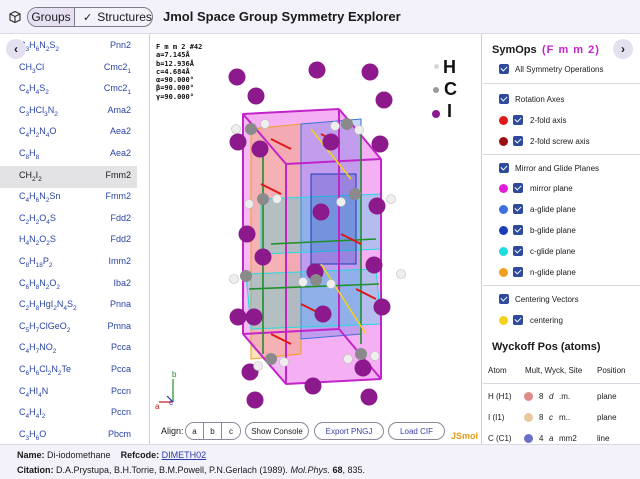 The width and height of the screenshot is (640, 479). What do you see at coordinates (565, 417) in the screenshot?
I see `wyckoff-site: m..` at bounding box center [565, 417].